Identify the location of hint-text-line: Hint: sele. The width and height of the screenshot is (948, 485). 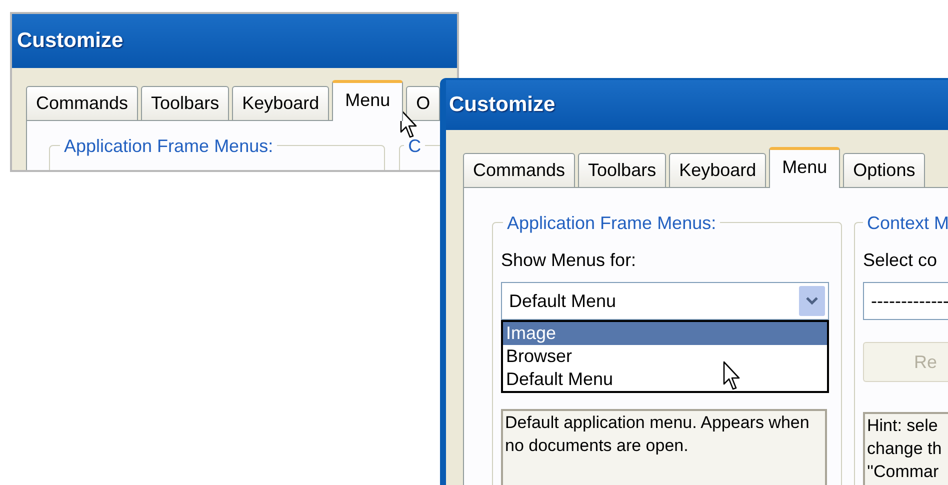
(903, 426).